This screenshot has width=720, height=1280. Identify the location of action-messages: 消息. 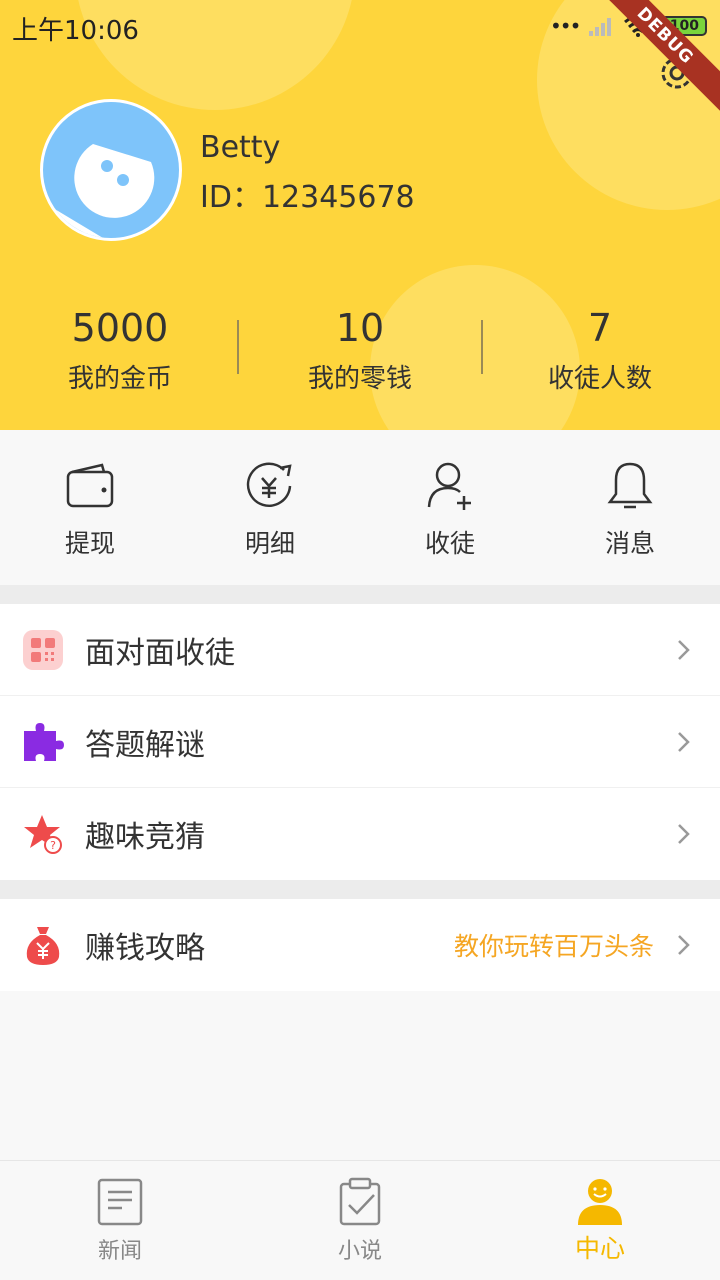
(630, 507).